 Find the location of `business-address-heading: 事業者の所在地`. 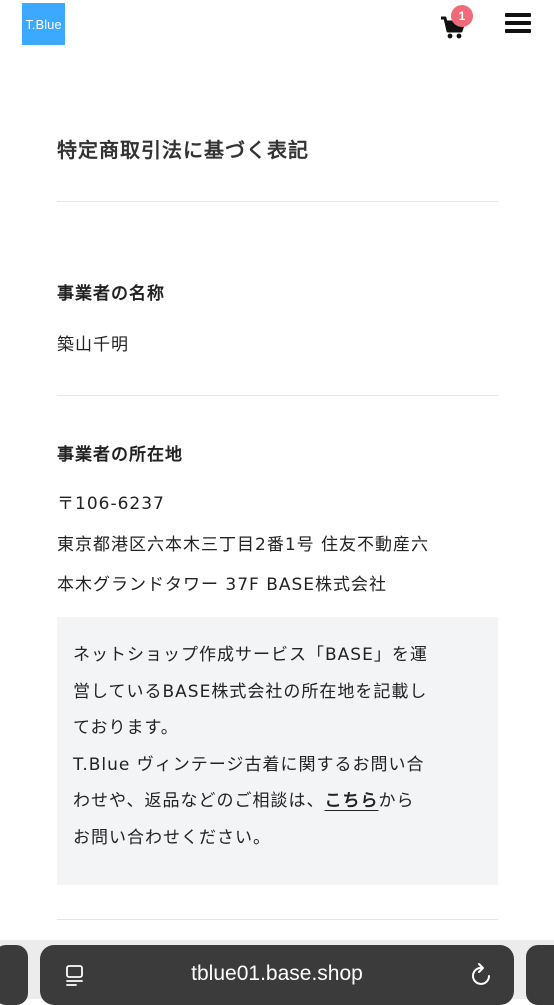

business-address-heading: 事業者の所在地 is located at coordinates (120, 455).